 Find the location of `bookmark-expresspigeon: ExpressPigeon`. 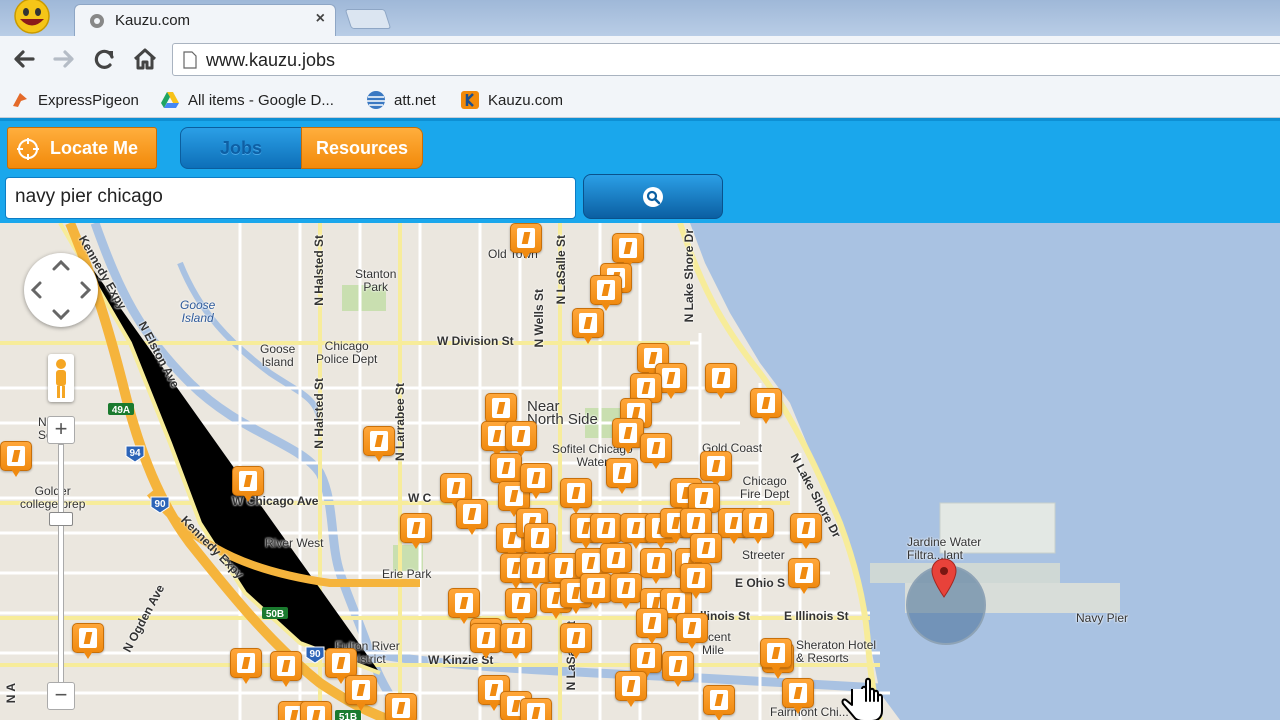

bookmark-expresspigeon: ExpressPigeon is located at coordinates (74, 100).